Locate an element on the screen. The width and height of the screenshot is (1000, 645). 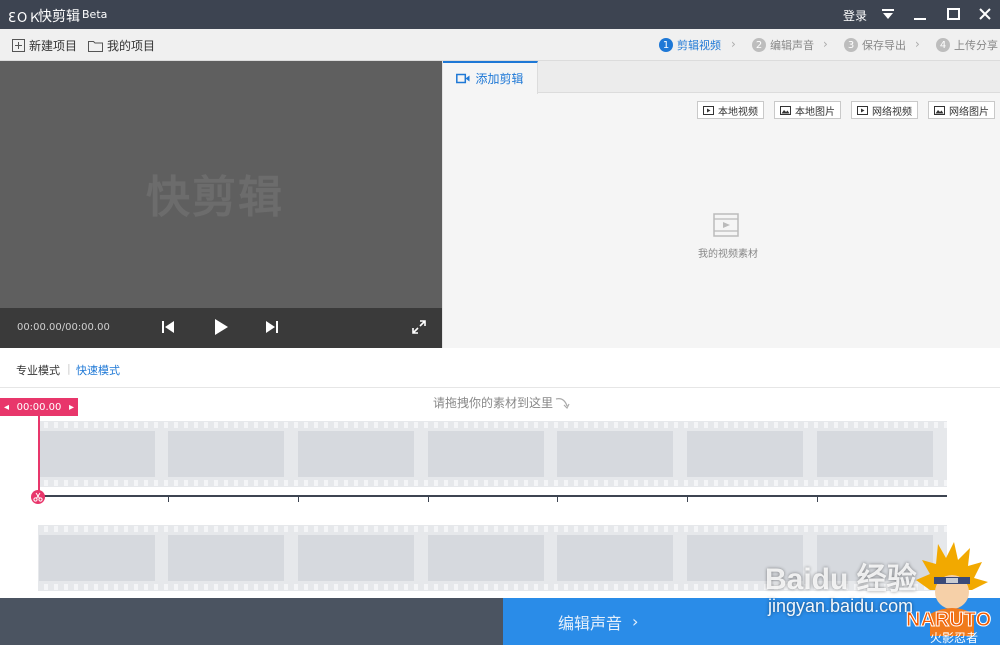
scissors-icon is located at coordinates (38, 497).